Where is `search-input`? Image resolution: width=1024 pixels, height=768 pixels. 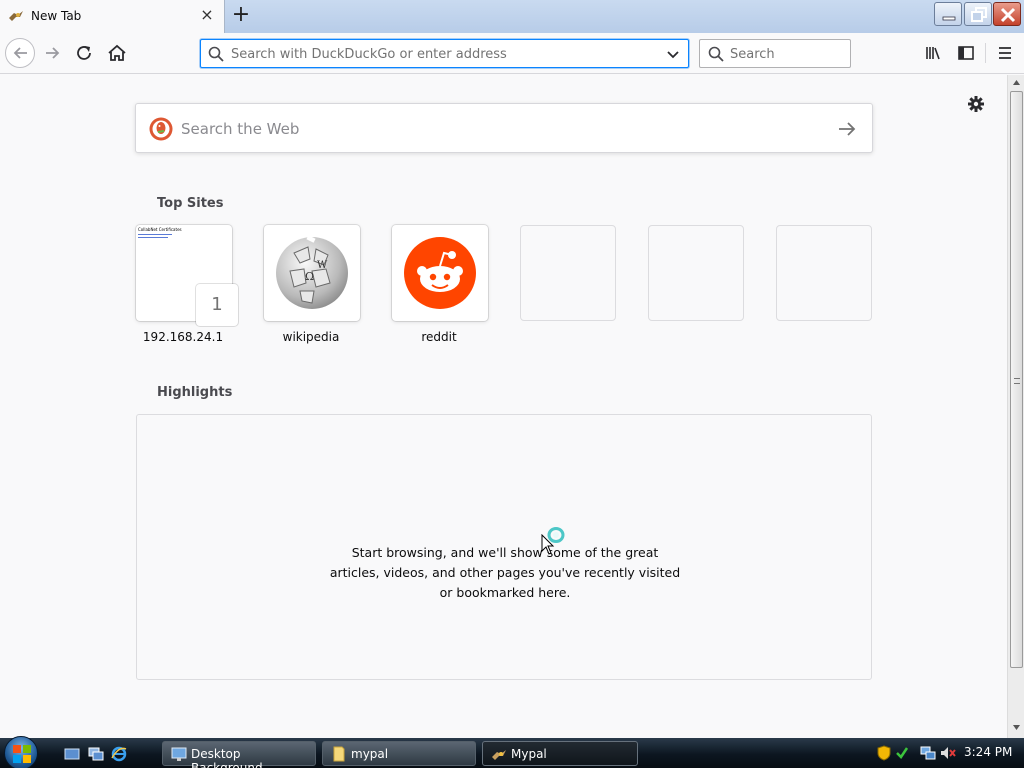 search-input is located at coordinates (787, 54).